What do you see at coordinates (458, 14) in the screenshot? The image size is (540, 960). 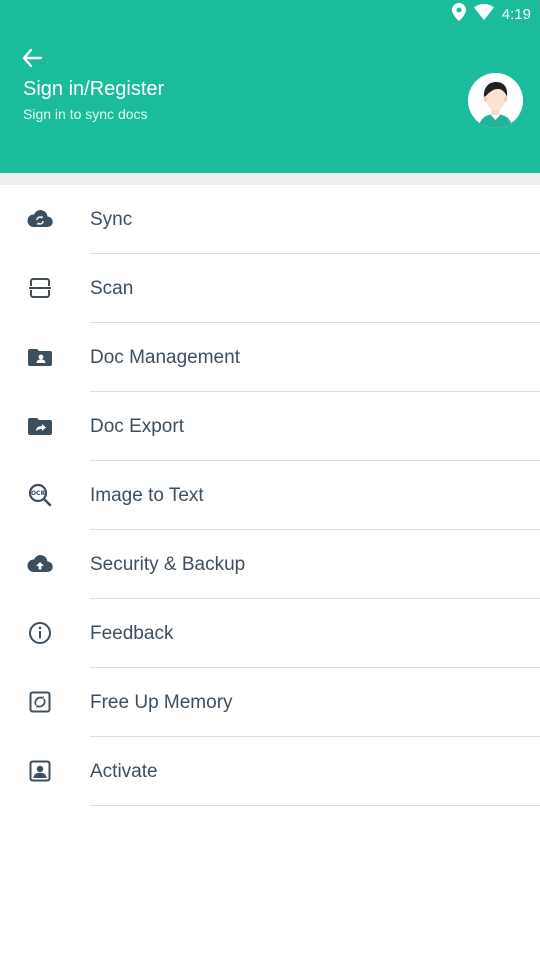 I see `location-icon` at bounding box center [458, 14].